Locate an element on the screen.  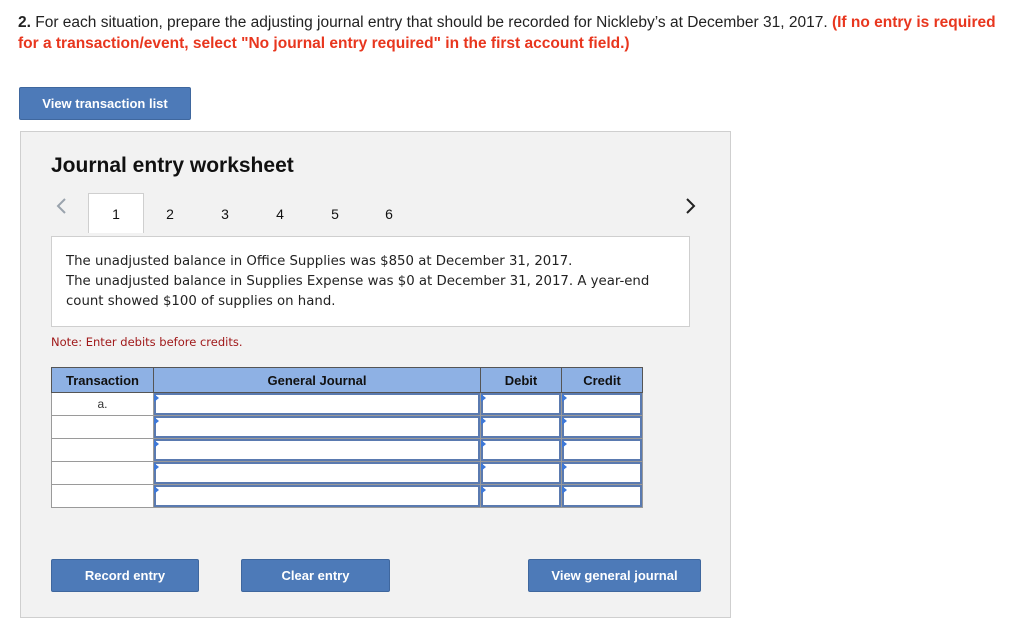
question-number: 2. is located at coordinates (24, 22).